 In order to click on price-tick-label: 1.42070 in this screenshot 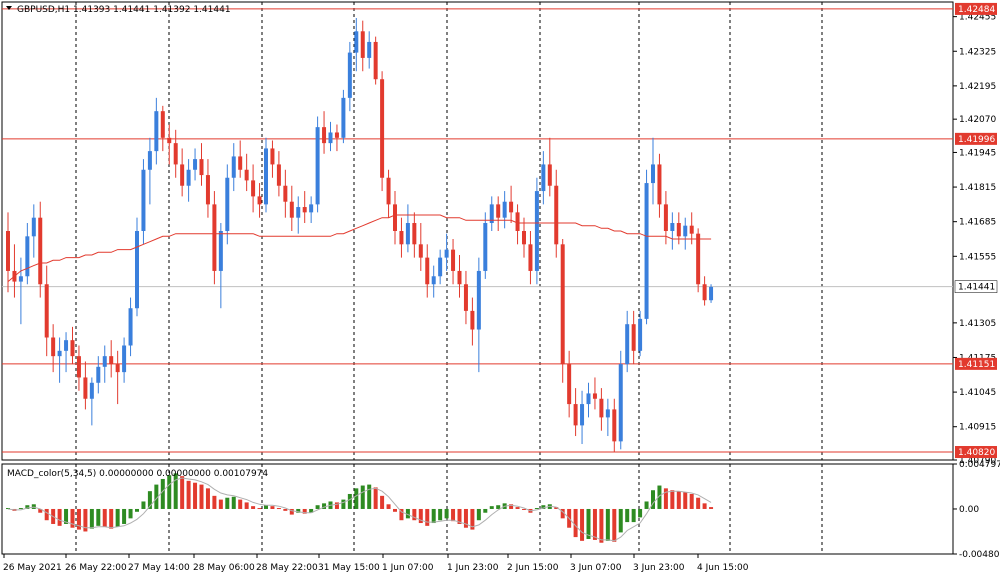, I will do `click(977, 120)`.